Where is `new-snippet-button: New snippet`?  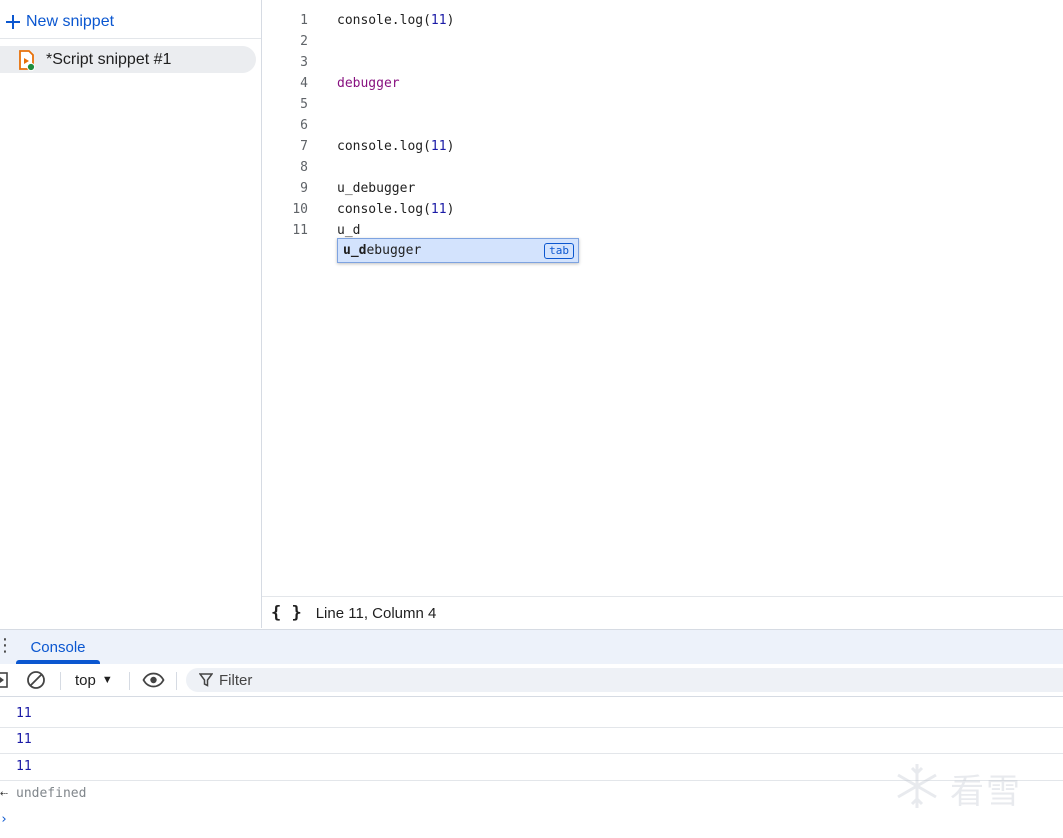 new-snippet-button: New snippet is located at coordinates (130, 22).